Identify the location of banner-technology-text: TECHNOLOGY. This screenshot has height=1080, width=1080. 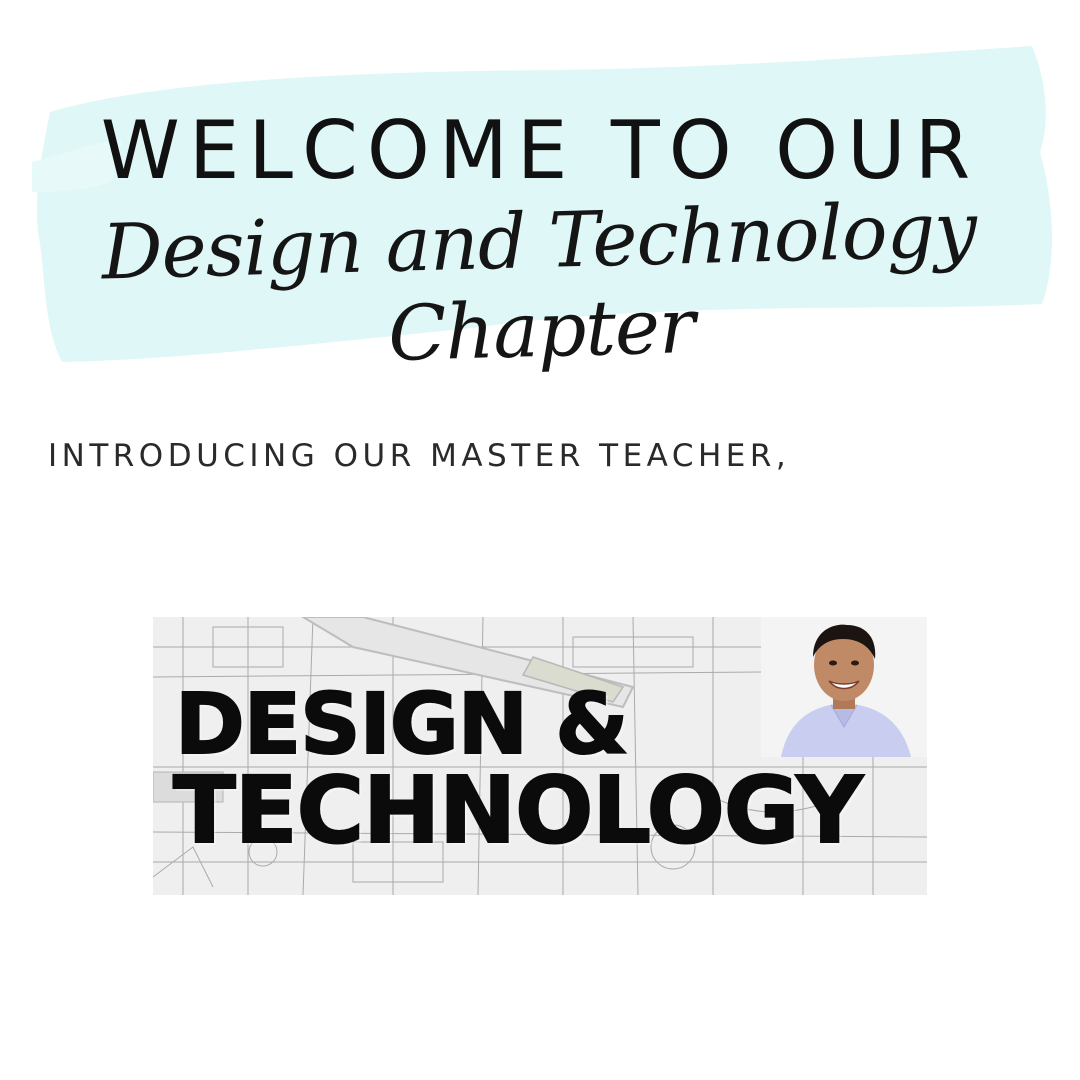
(518, 810).